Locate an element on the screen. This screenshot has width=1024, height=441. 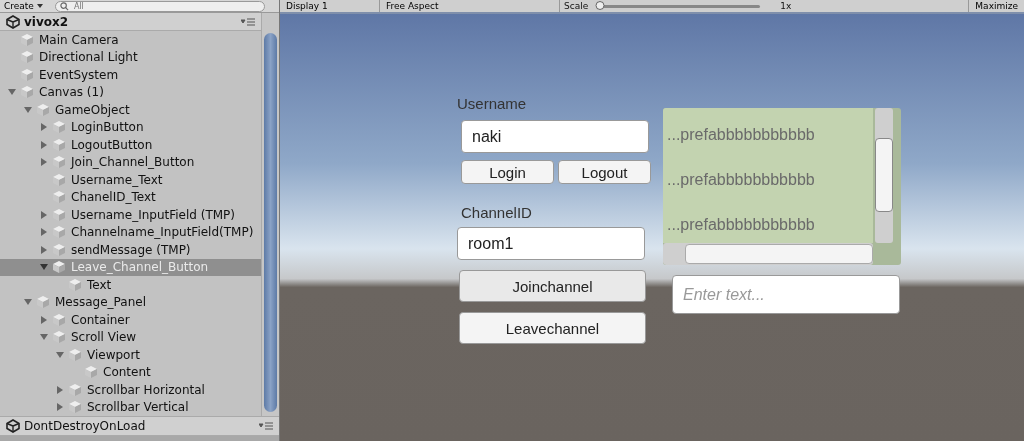
display-dropdown: Display 1 is located at coordinates (330, 6).